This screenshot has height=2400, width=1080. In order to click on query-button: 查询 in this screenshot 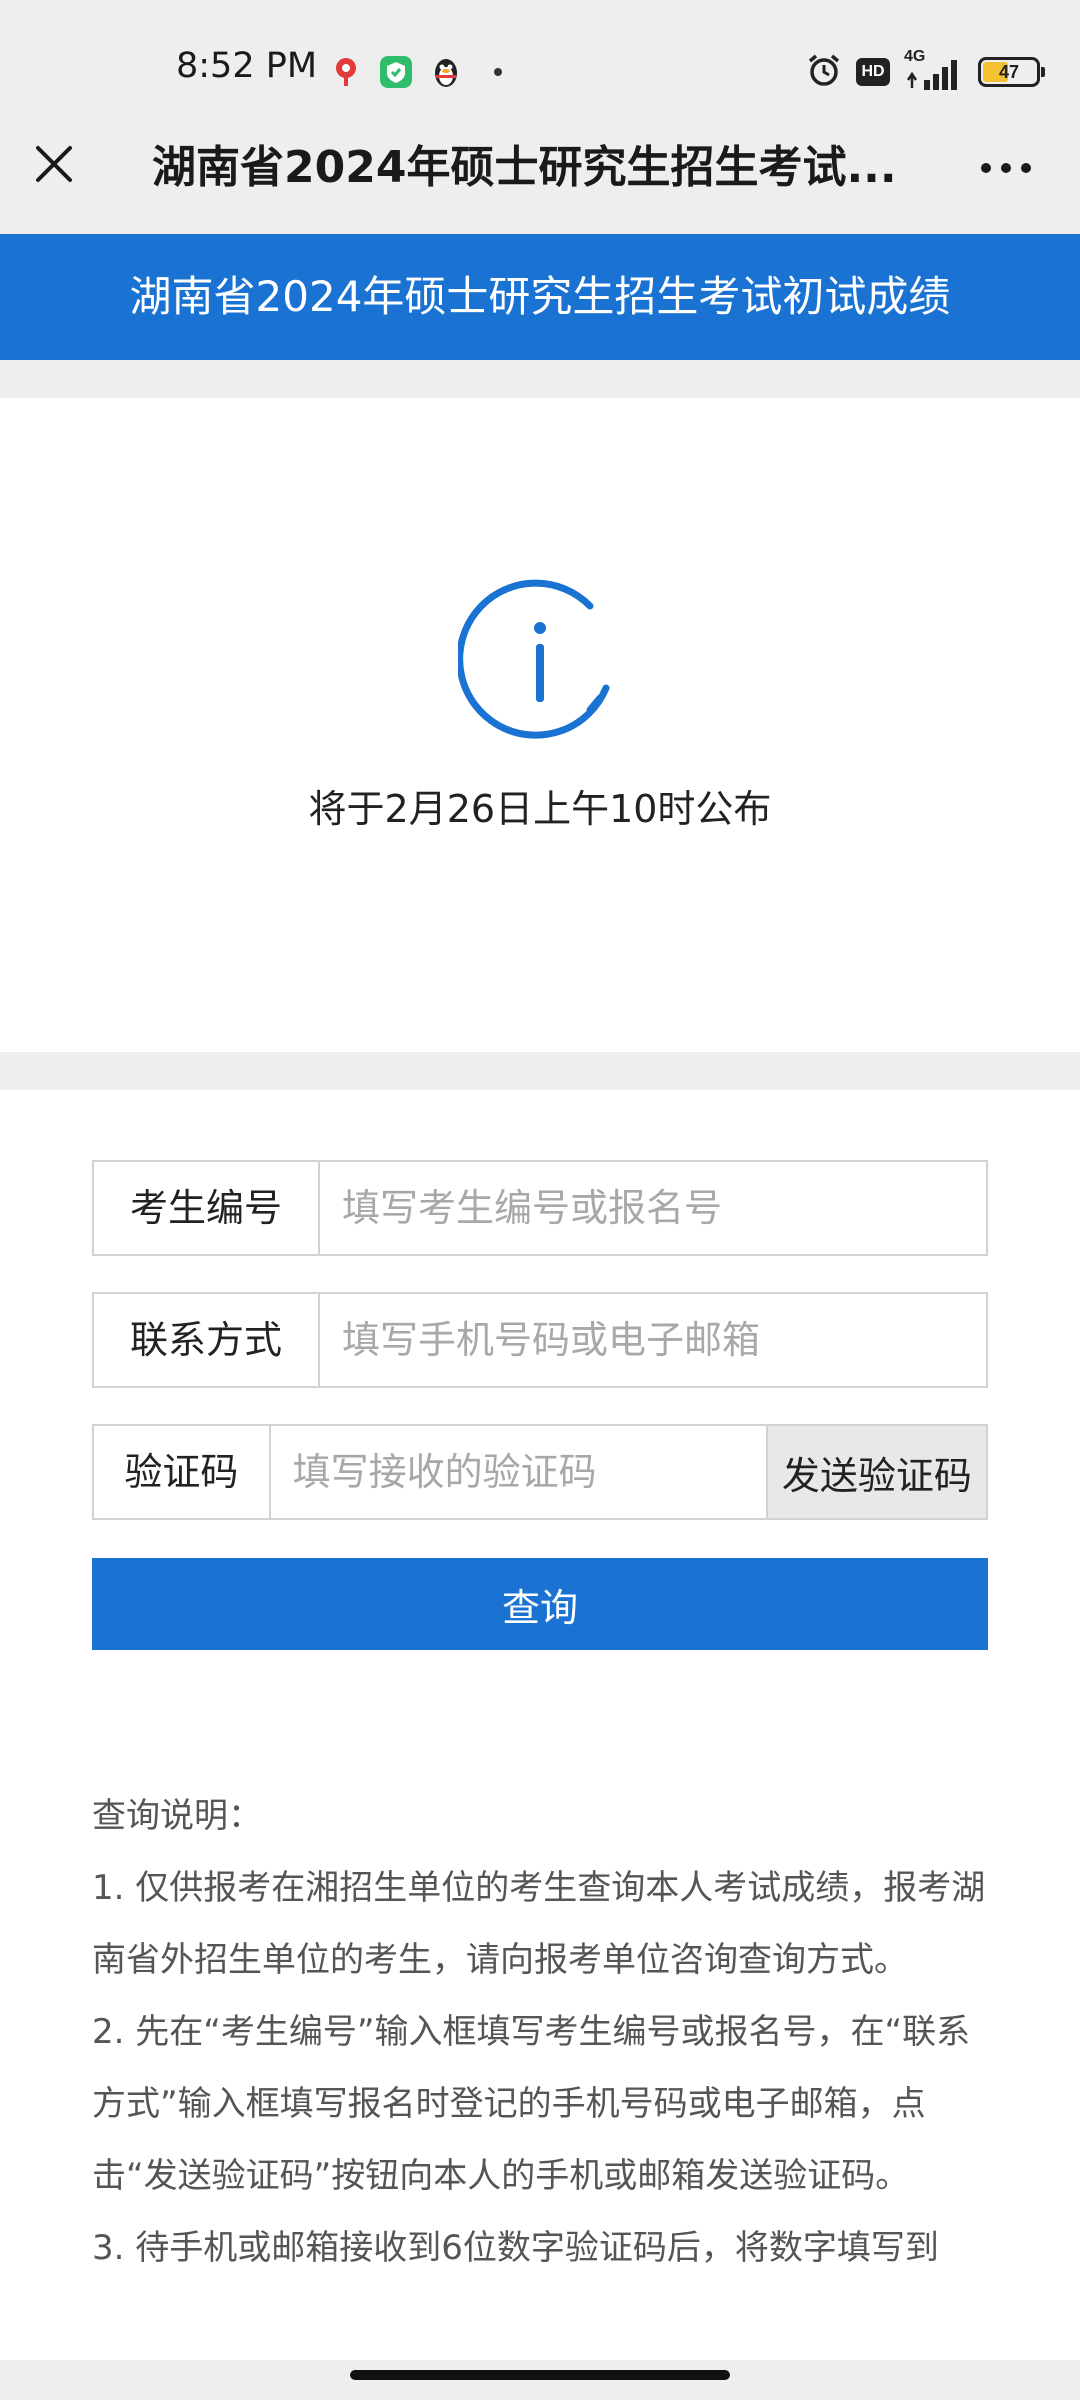, I will do `click(540, 1604)`.